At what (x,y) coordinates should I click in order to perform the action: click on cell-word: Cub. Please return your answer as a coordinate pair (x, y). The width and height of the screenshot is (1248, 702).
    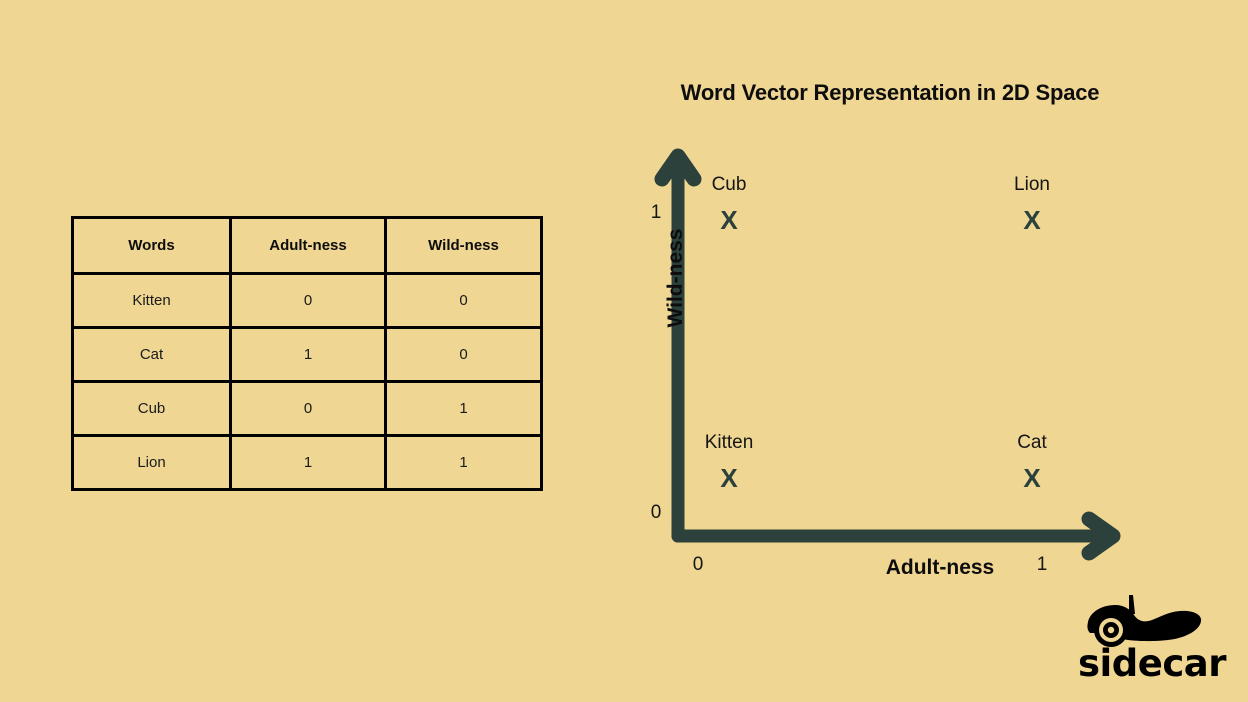
    Looking at the image, I should click on (151, 408).